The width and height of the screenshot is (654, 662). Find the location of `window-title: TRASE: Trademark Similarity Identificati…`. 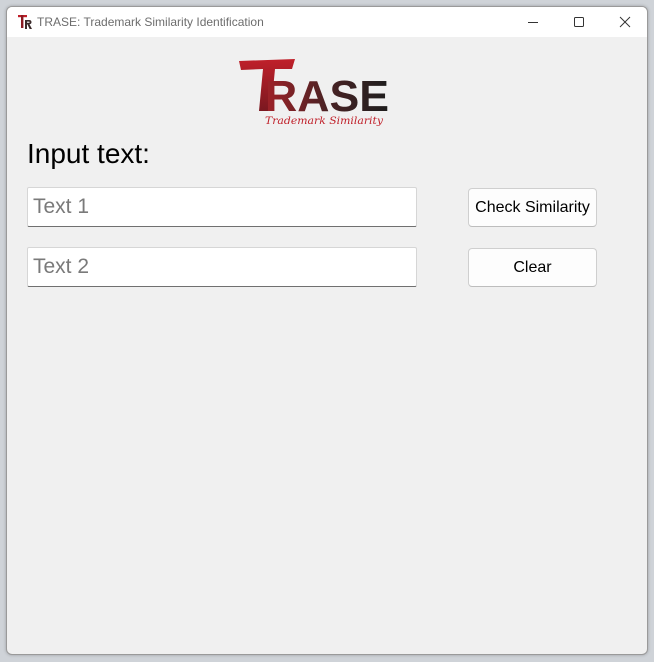

window-title: TRASE: Trademark Similarity Identificati… is located at coordinates (150, 22).